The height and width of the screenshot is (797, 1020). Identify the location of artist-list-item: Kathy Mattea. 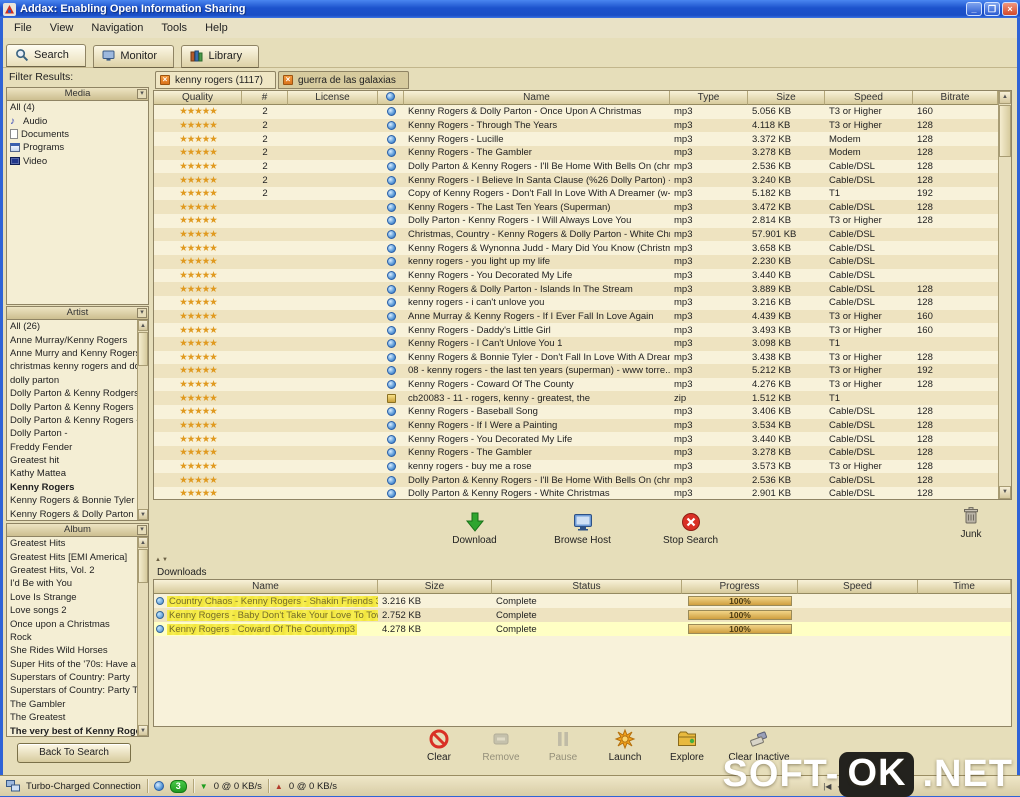
(72, 473).